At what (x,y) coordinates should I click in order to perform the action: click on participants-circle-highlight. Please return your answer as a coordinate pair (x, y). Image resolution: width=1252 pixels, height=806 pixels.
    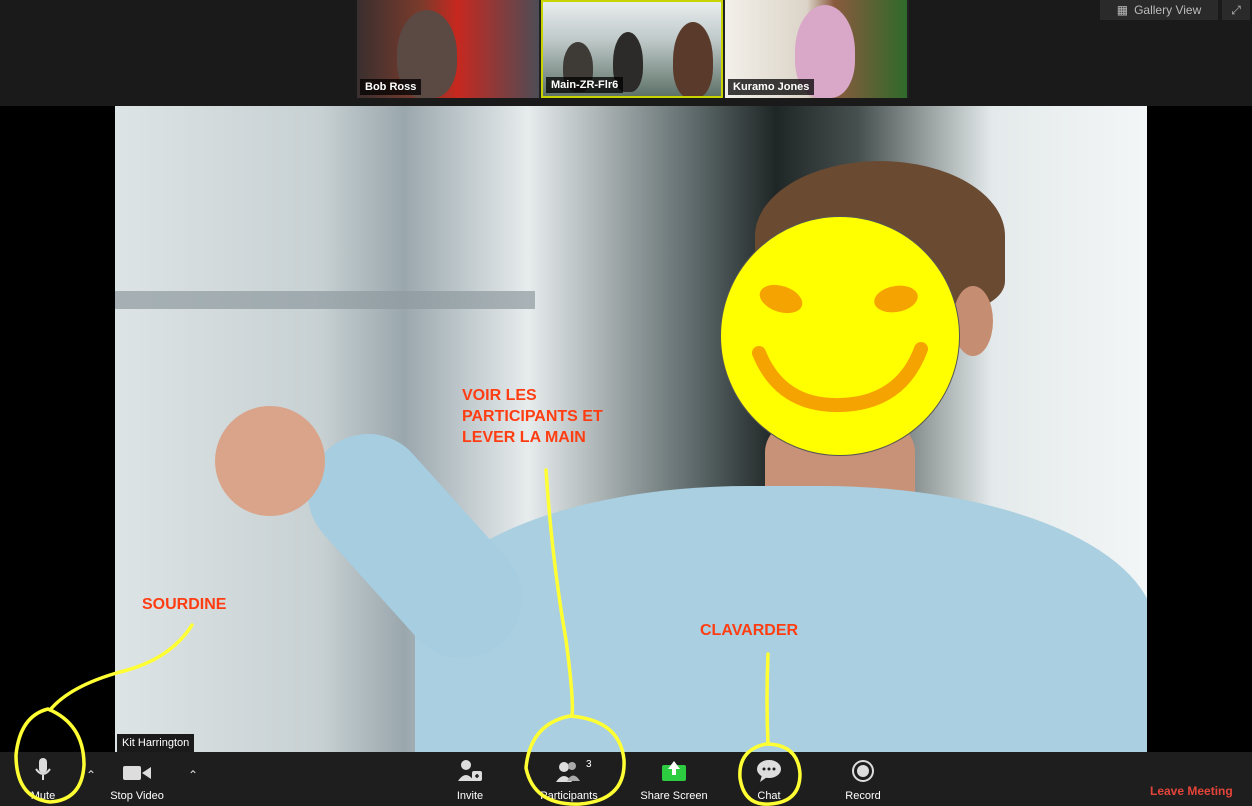
    Looking at the image, I should click on (575, 760).